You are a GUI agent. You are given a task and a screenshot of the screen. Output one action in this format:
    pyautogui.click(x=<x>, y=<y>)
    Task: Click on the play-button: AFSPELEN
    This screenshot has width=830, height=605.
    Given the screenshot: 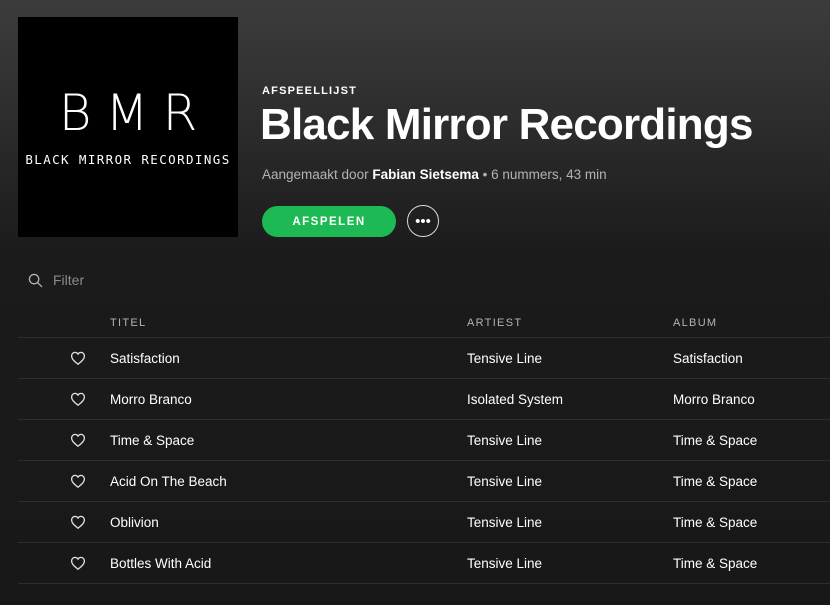 What is the action you would take?
    pyautogui.click(x=329, y=221)
    